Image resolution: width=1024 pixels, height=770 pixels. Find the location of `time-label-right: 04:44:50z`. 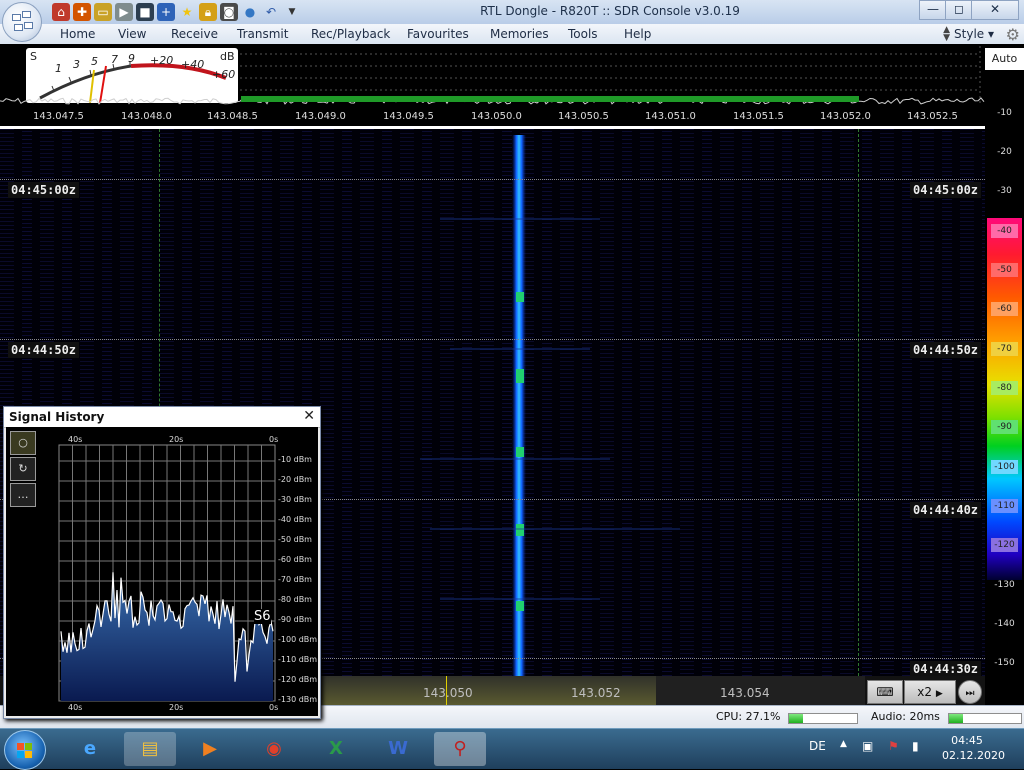

time-label-right: 04:44:50z is located at coordinates (946, 350).